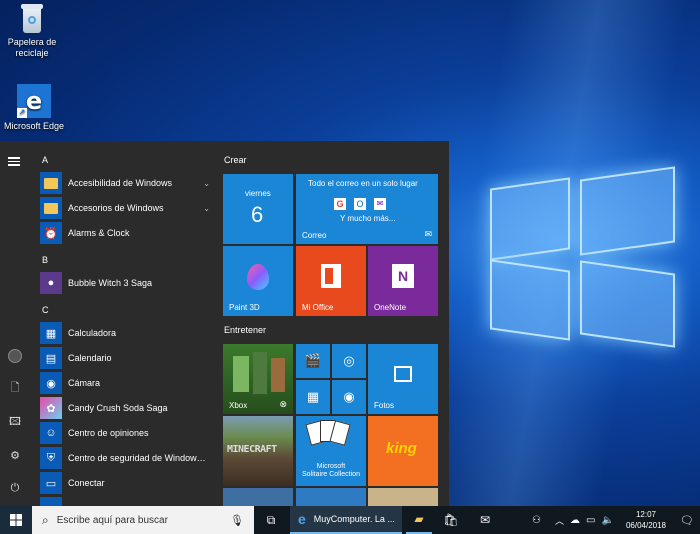 The width and height of the screenshot is (700, 534). What do you see at coordinates (646, 525) in the screenshot?
I see `clock-date: 06/04/2018` at bounding box center [646, 525].